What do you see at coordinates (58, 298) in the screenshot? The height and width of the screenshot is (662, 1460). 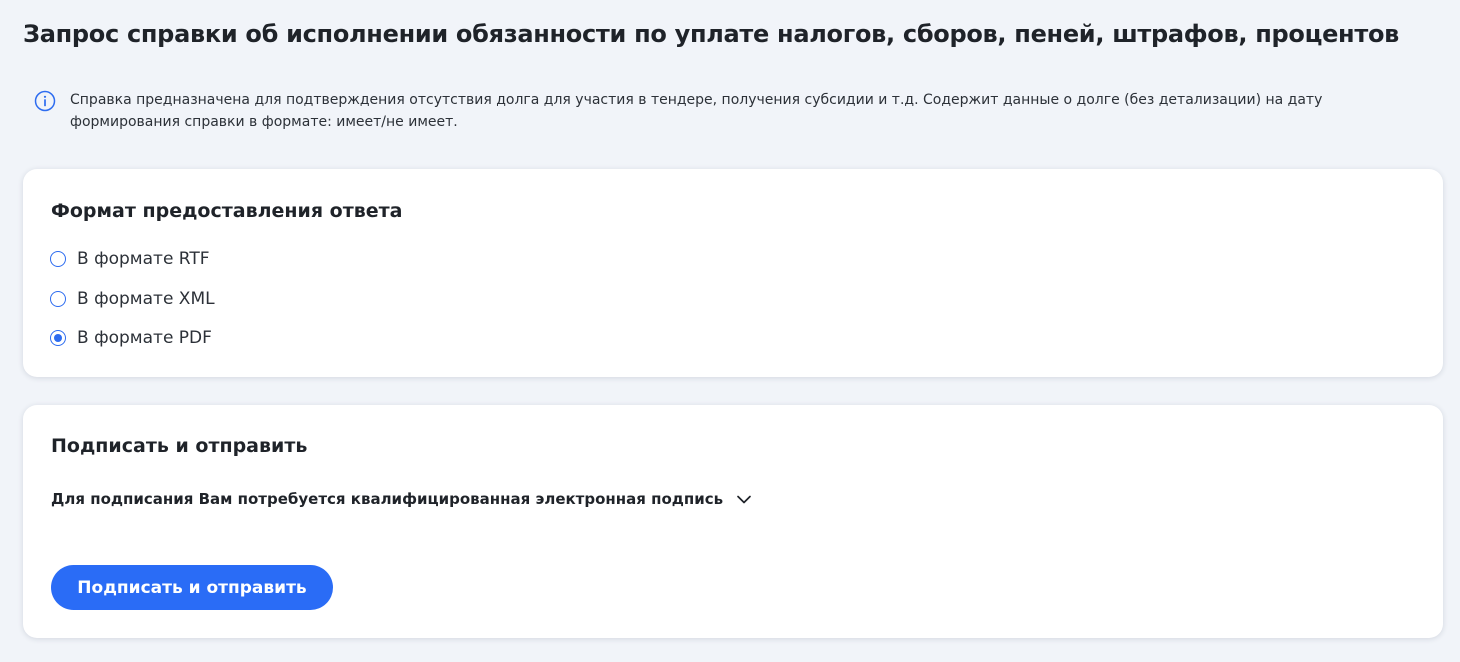 I see `radio-button-xml` at bounding box center [58, 298].